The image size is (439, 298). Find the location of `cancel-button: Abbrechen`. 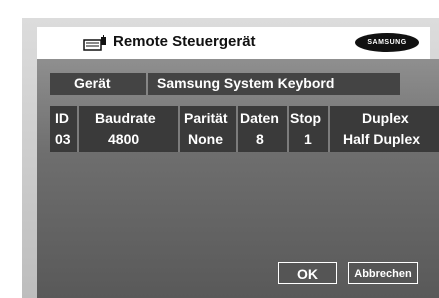

cancel-button: Abbrechen is located at coordinates (383, 273).